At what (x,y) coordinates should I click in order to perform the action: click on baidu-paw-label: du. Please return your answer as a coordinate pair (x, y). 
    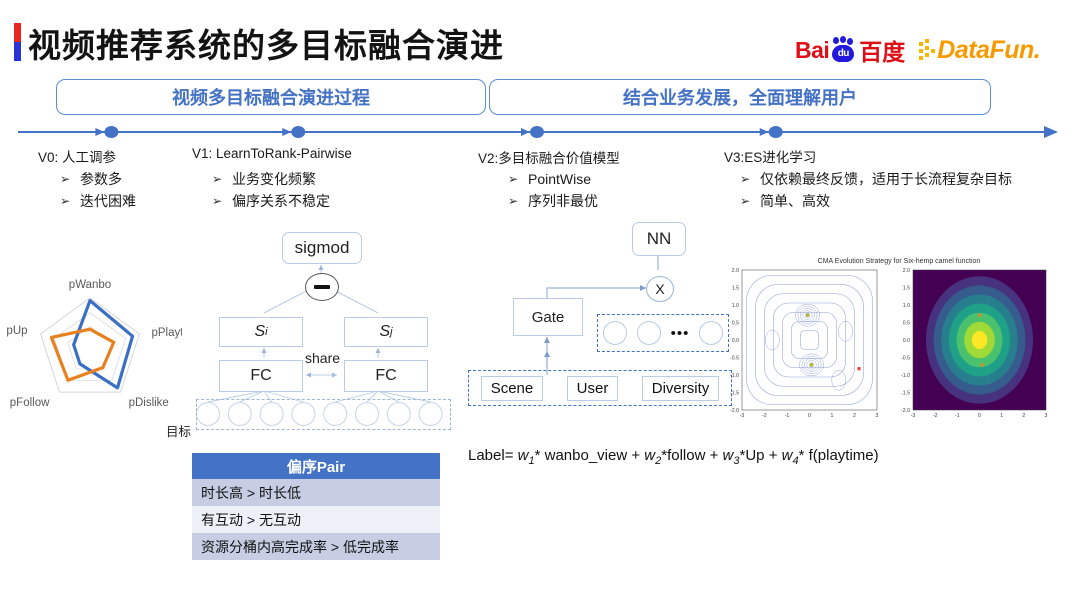
    Looking at the image, I should click on (843, 53).